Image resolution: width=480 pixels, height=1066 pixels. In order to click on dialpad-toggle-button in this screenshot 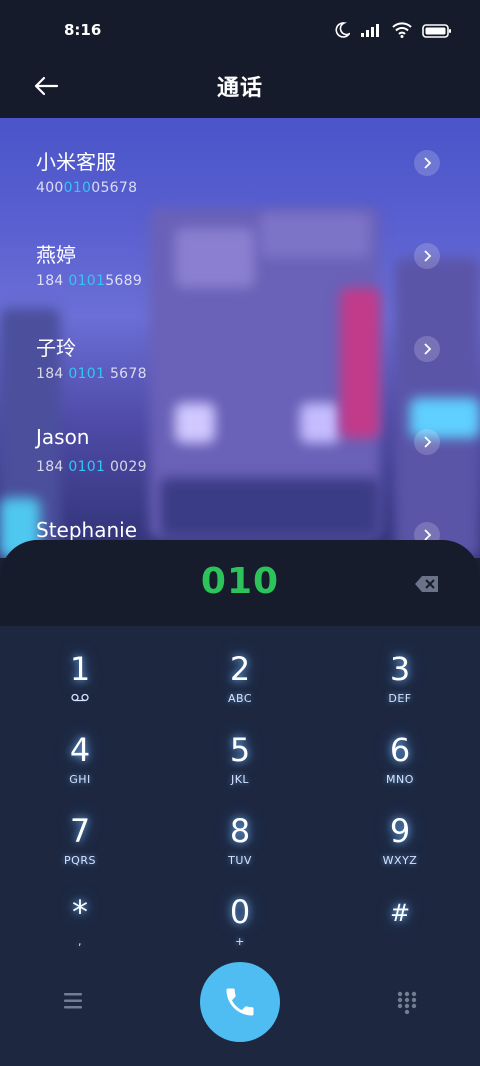, I will do `click(407, 1002)`.